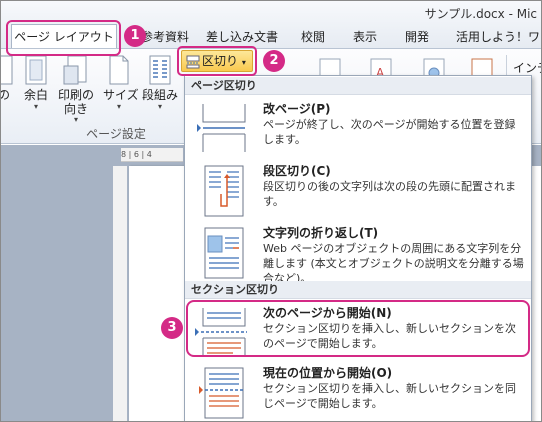 The image size is (542, 422). I want to click on horizontal-ruler: 8 | 6 | 4, so click(152, 155).